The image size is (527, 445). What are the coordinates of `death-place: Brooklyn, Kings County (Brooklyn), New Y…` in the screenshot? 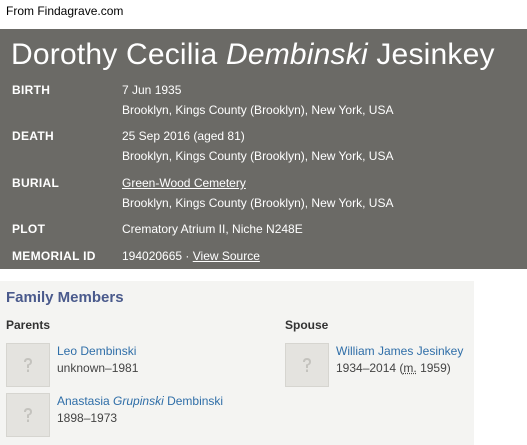 It's located at (258, 156).